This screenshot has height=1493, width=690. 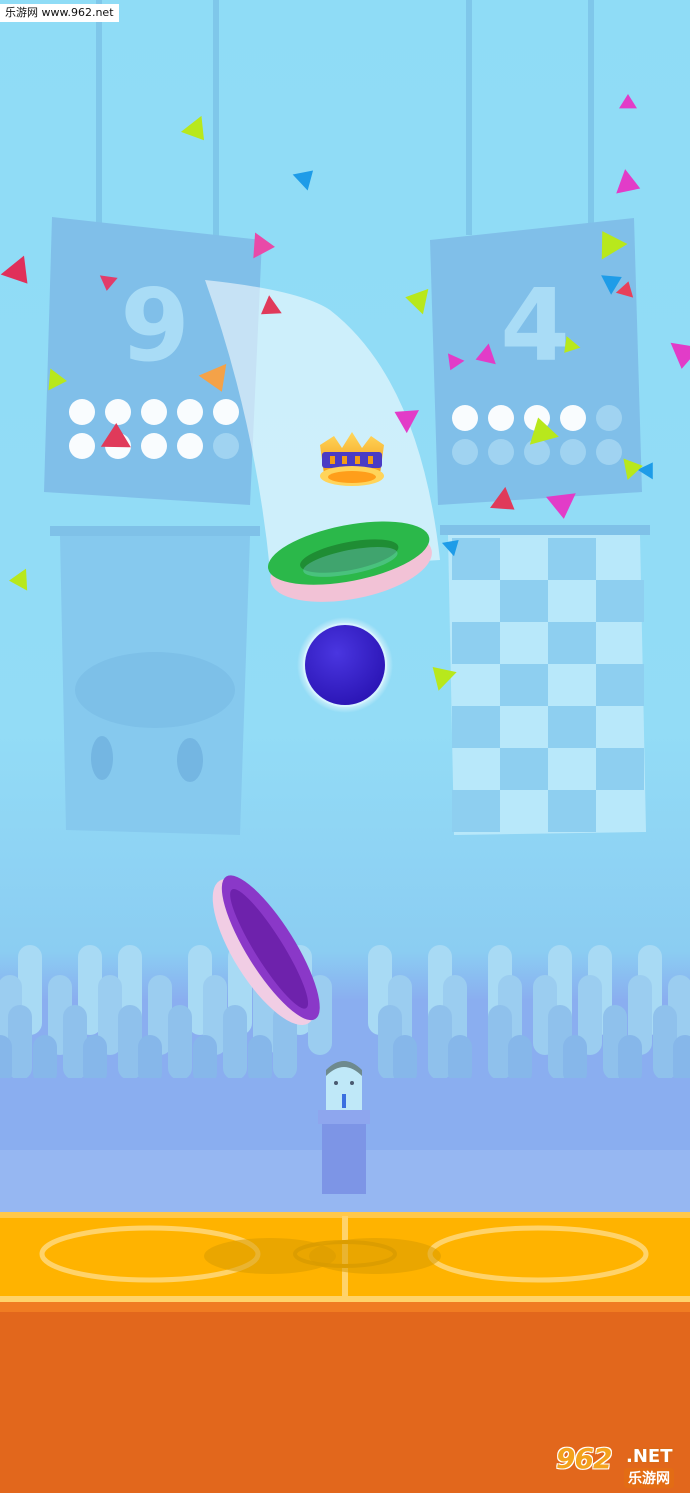 I want to click on logo-domain: .NET, so click(x=649, y=1456).